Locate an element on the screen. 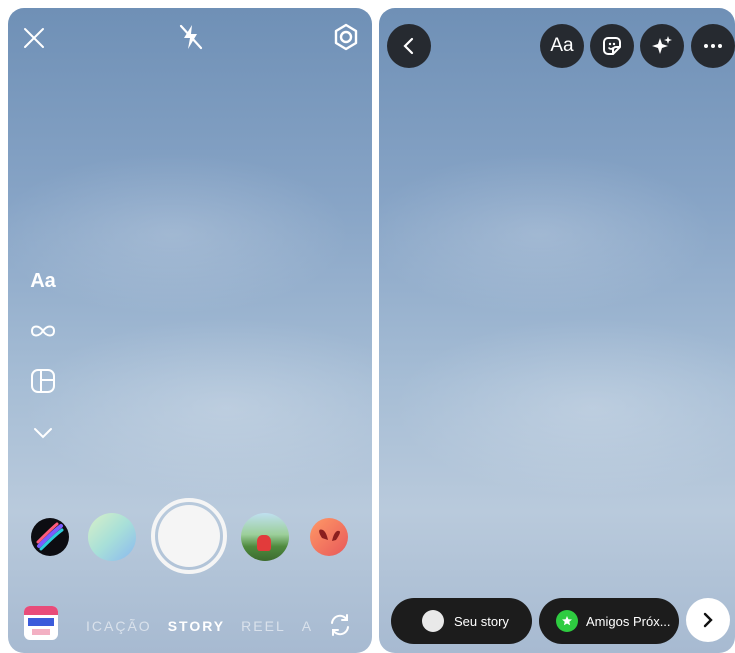 This screenshot has height=653, width=735. sparkles-icon is located at coordinates (662, 45).